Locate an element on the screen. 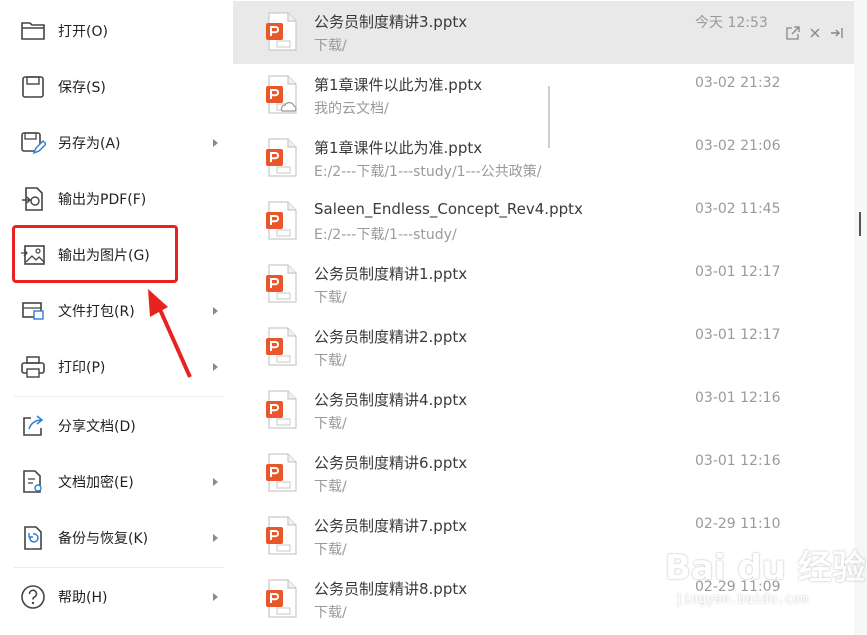  printer-icon is located at coordinates (33, 367).